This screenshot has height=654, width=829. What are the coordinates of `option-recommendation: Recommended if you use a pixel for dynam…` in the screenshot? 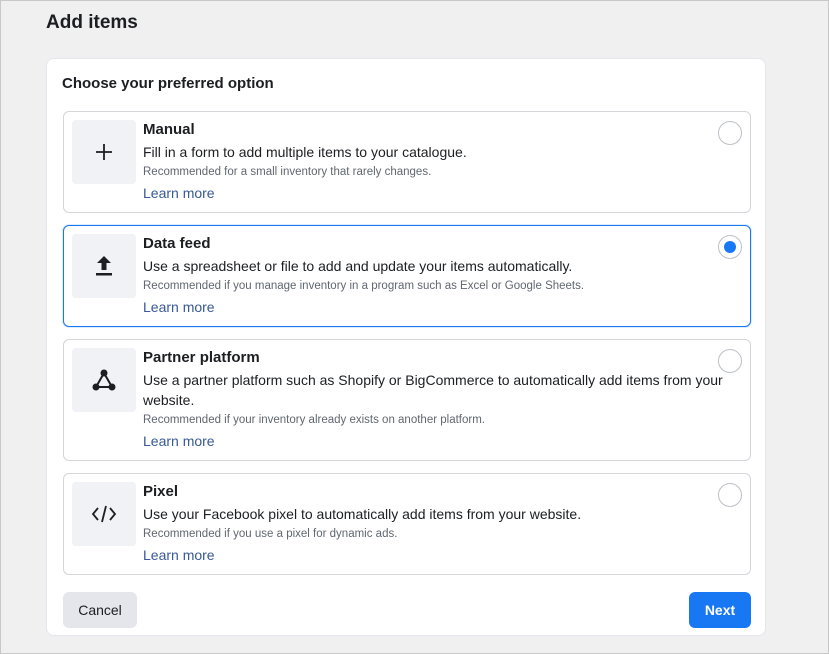 It's located at (270, 534).